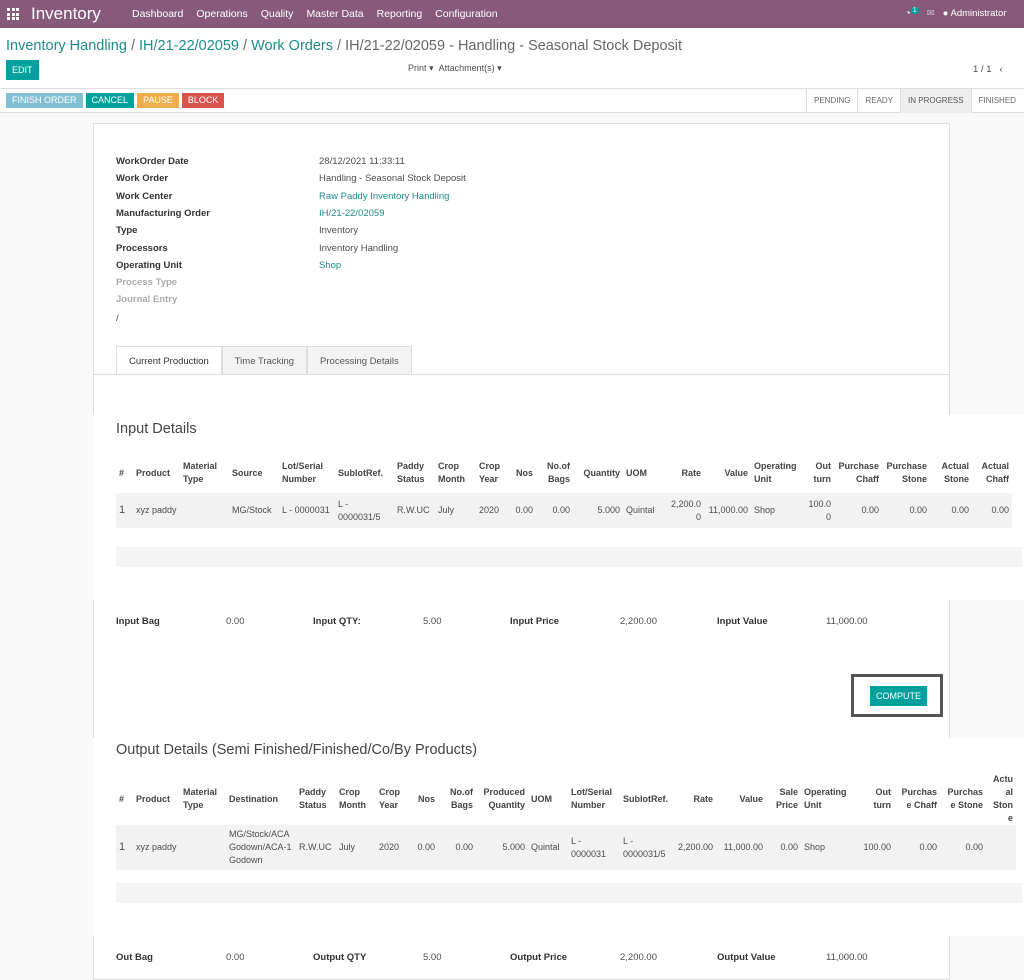 The image size is (1024, 980). What do you see at coordinates (292, 46) in the screenshot?
I see `breadcrumb-work-orders: Work Orders` at bounding box center [292, 46].